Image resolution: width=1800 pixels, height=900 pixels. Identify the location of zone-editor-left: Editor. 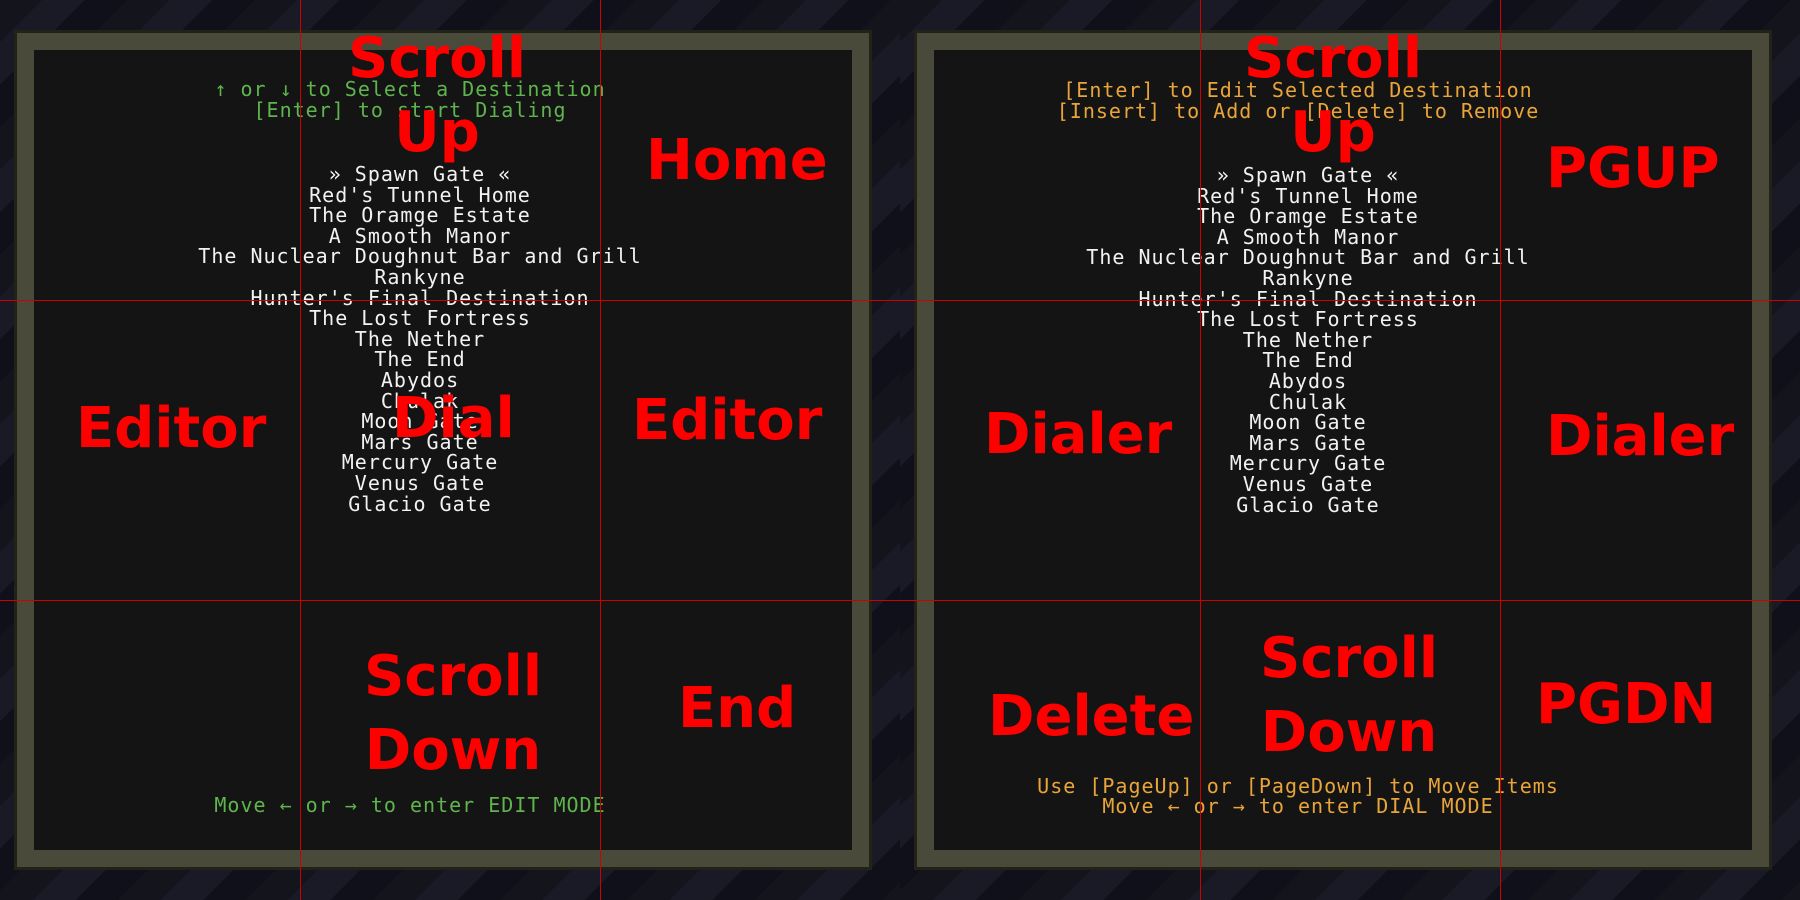
(171, 429).